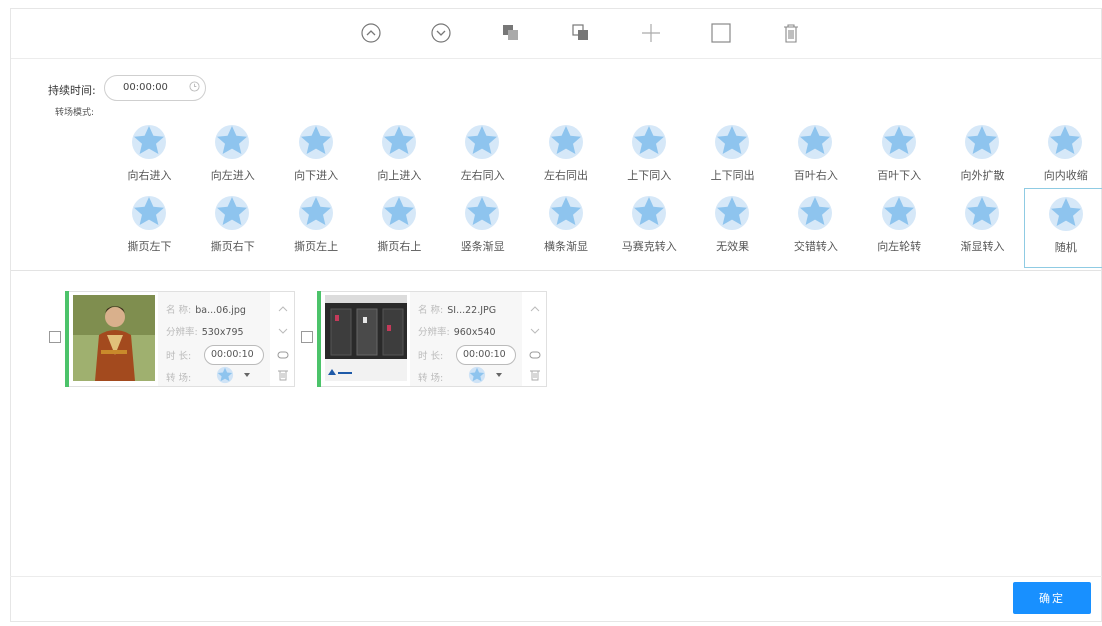 The width and height of the screenshot is (1102, 626). Describe the element at coordinates (721, 33) in the screenshot. I see `select-all-icon` at that location.